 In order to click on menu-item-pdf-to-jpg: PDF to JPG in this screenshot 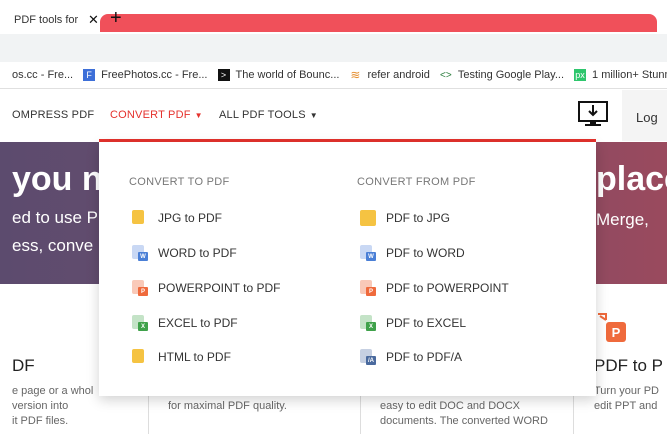, I will do `click(405, 218)`.